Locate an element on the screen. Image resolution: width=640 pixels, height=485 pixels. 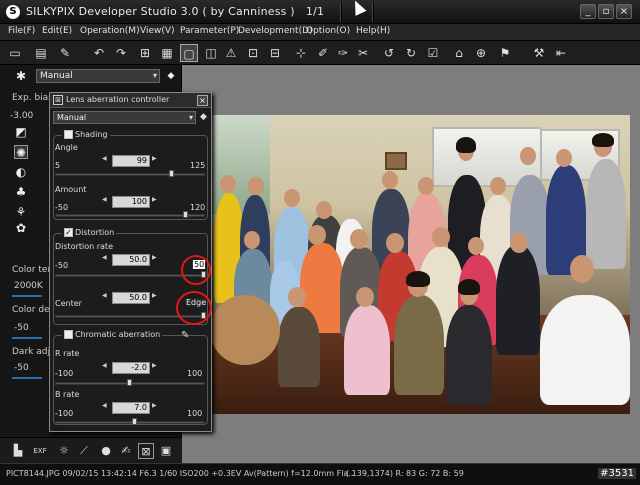
tone-icon: ◩ is located at coordinates (21, 132).